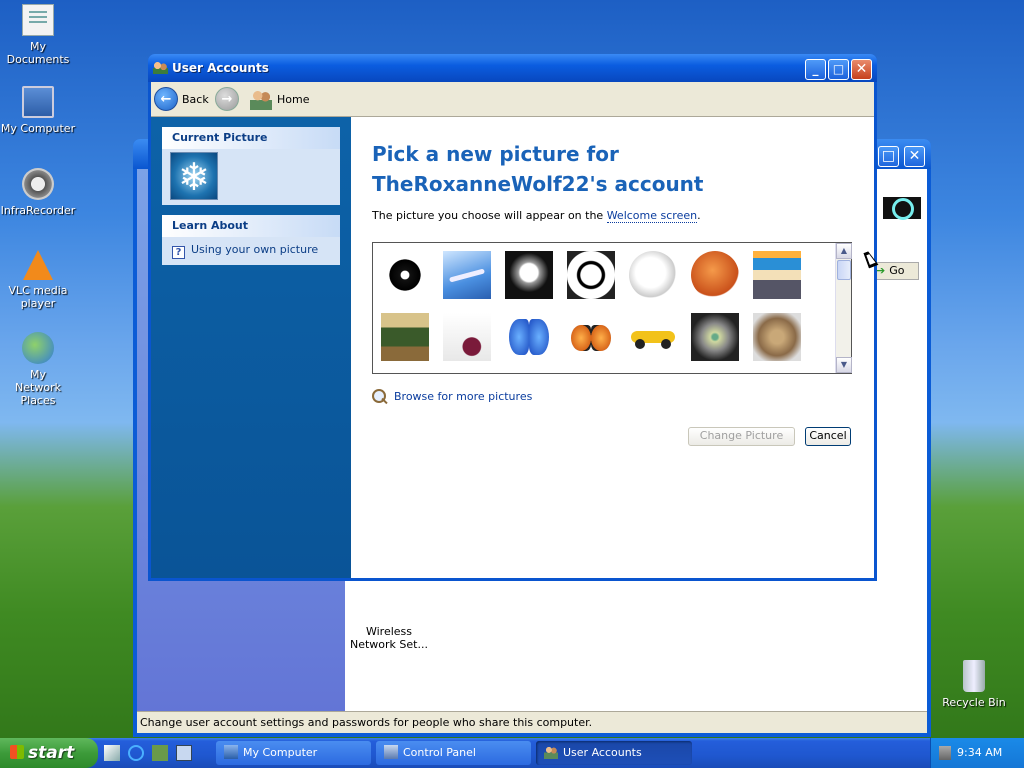 This screenshot has width=1024, height=768. I want to click on back-label: Back, so click(195, 99).